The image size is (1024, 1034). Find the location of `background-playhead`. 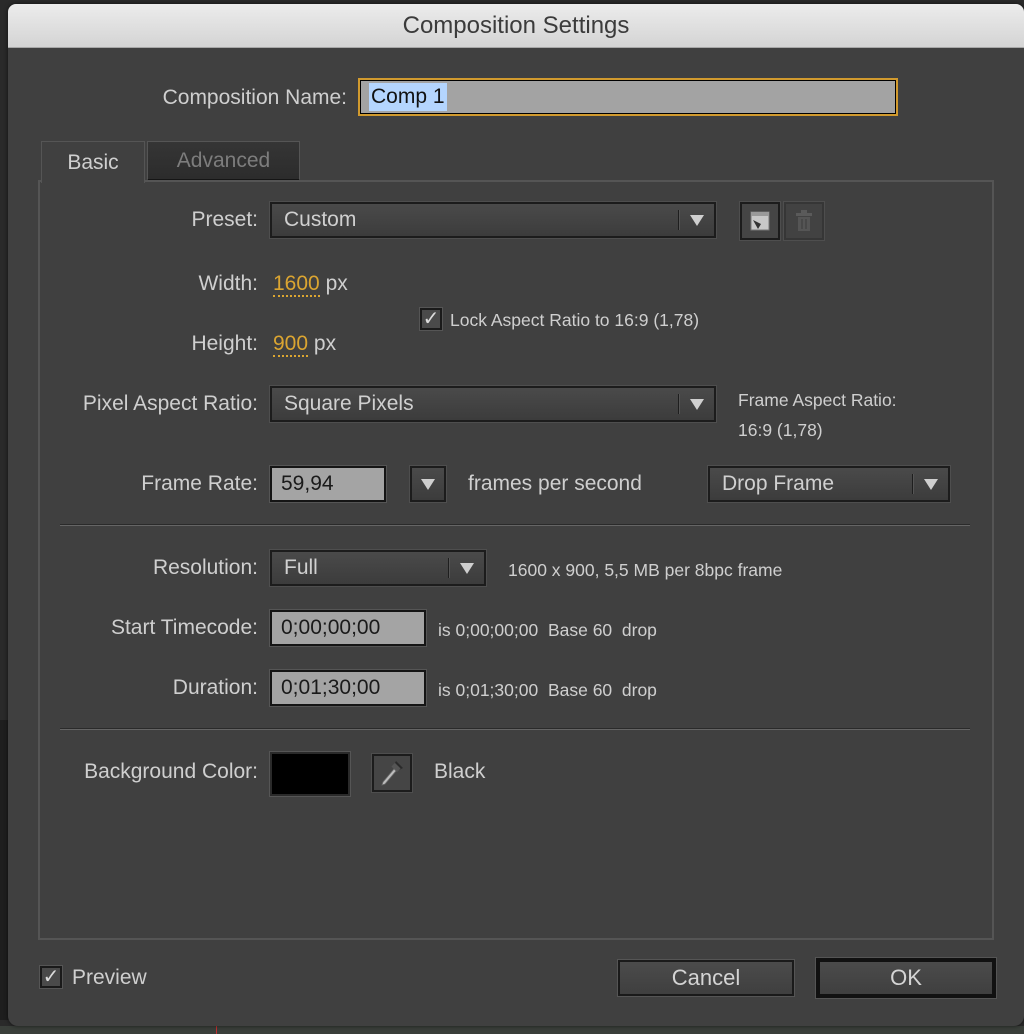

background-playhead is located at coordinates (216, 1030).